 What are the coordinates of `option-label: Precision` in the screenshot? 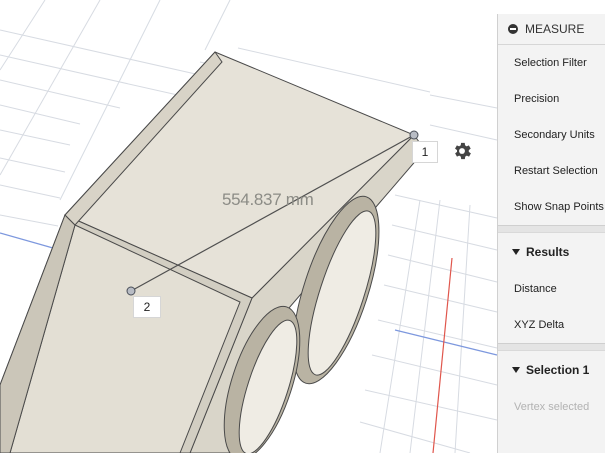 It's located at (537, 99).